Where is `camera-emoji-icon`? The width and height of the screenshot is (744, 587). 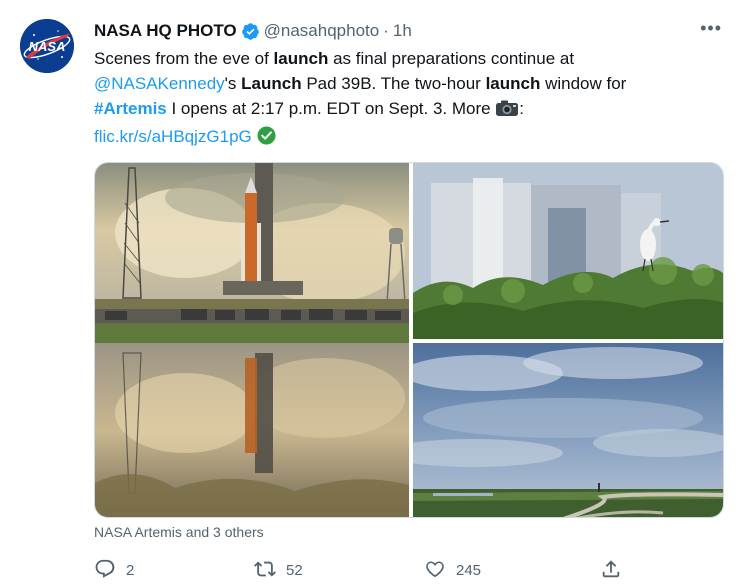
camera-emoji-icon is located at coordinates (507, 111).